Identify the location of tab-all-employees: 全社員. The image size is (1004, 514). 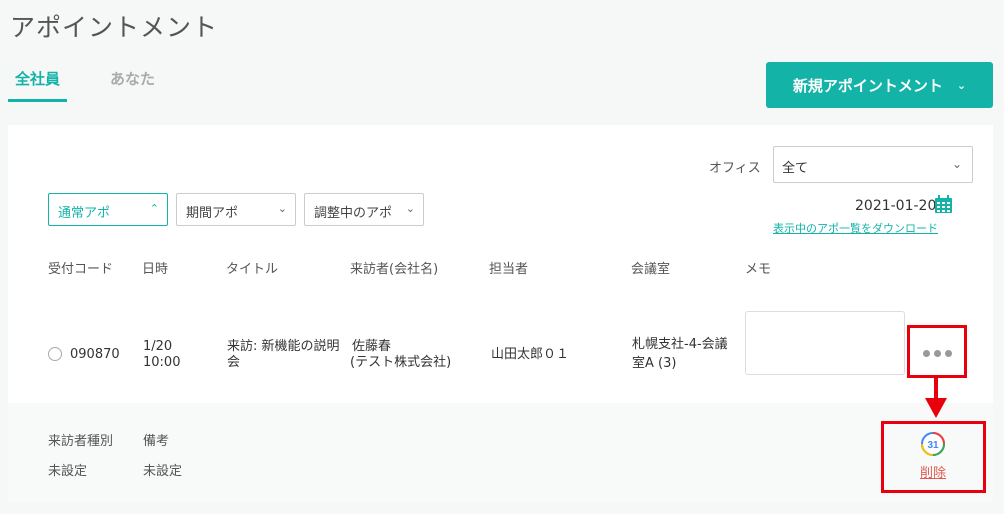
(38, 84).